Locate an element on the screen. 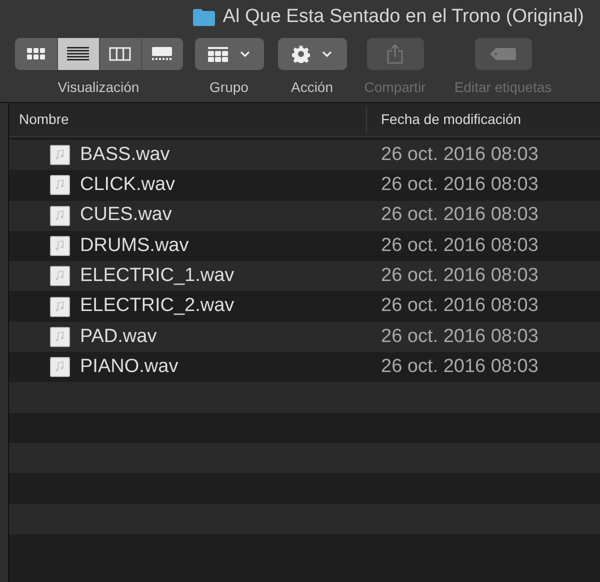 The width and height of the screenshot is (600, 582). file-name: PIANO.wav is located at coordinates (129, 367).